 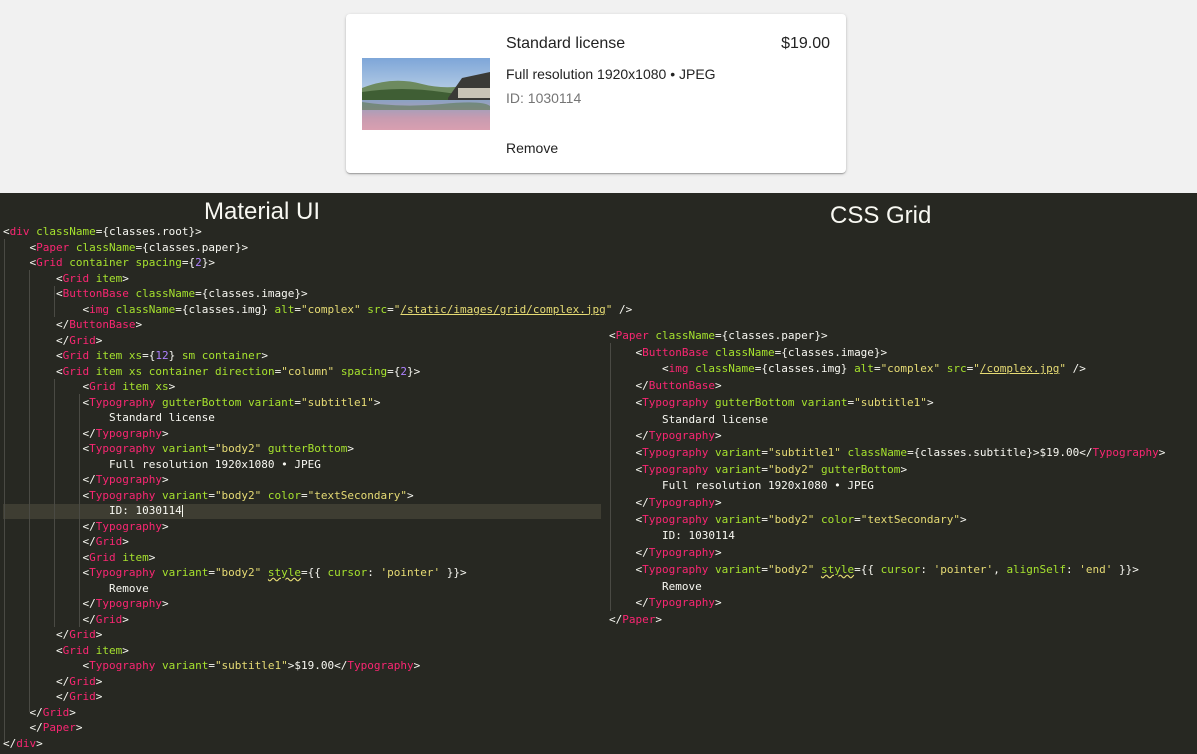 What do you see at coordinates (262, 211) in the screenshot?
I see `left-heading: Material UI` at bounding box center [262, 211].